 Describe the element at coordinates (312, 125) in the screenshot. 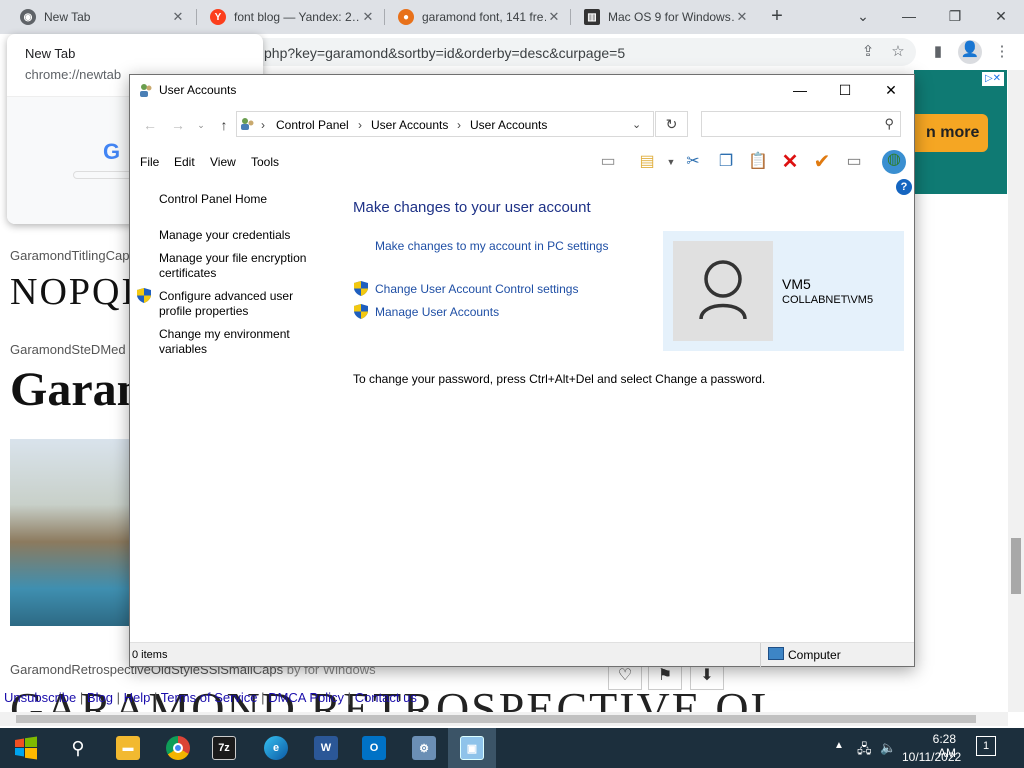

I see `breadcrumb-control-panel: Control Panel` at that location.